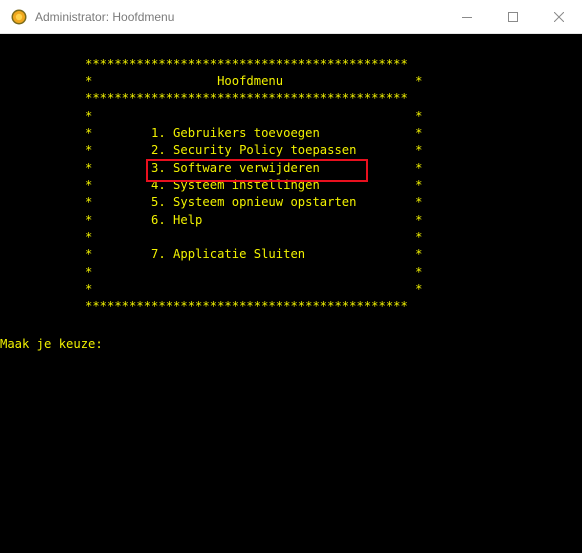  Describe the element at coordinates (19, 17) in the screenshot. I see `console-app-icon` at that location.